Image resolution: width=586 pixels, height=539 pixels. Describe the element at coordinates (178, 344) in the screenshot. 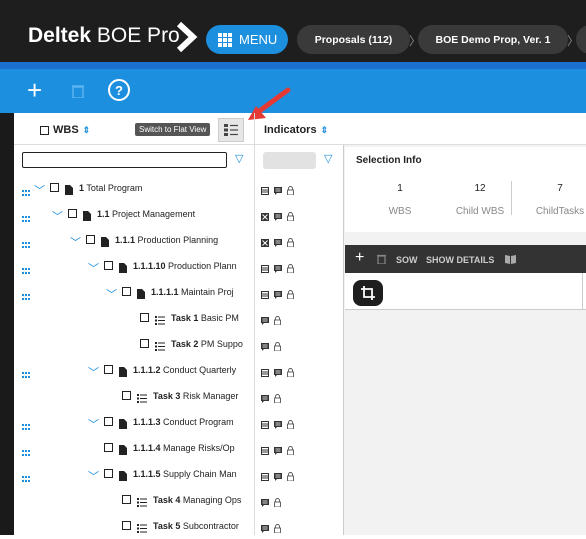

I see `tree-task-row: Task 2 PM Suppo` at that location.